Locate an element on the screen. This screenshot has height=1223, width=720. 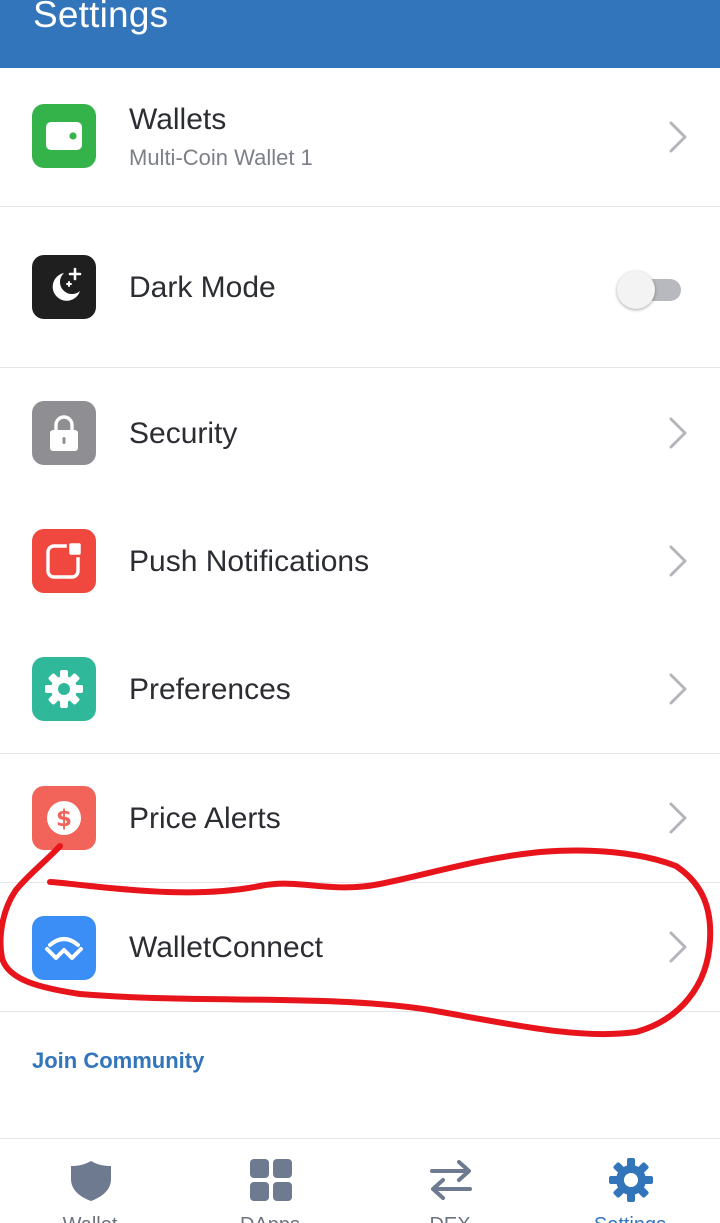
dark-mode-toggle is located at coordinates (650, 289).